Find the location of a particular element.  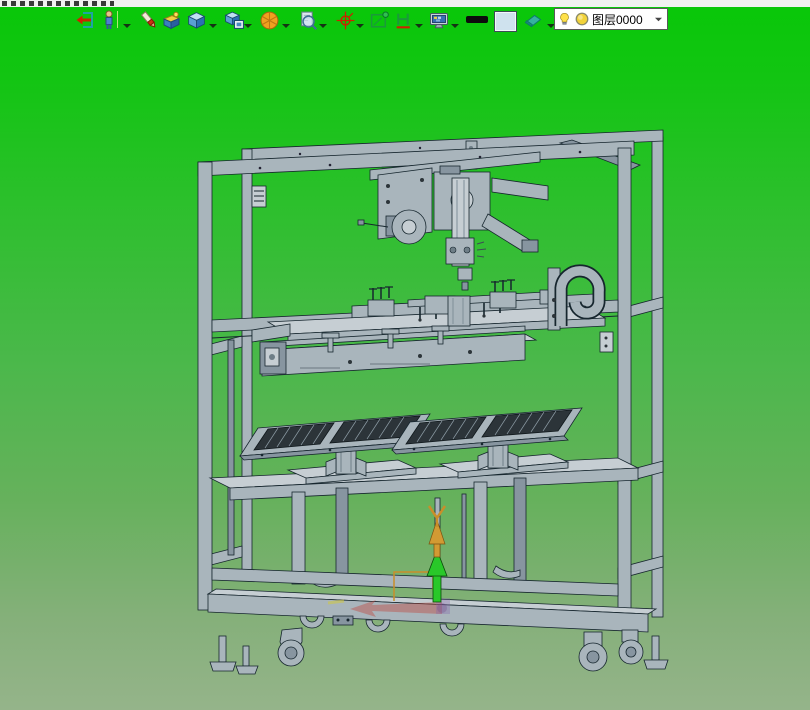

color-swatch is located at coordinates (505, 21).